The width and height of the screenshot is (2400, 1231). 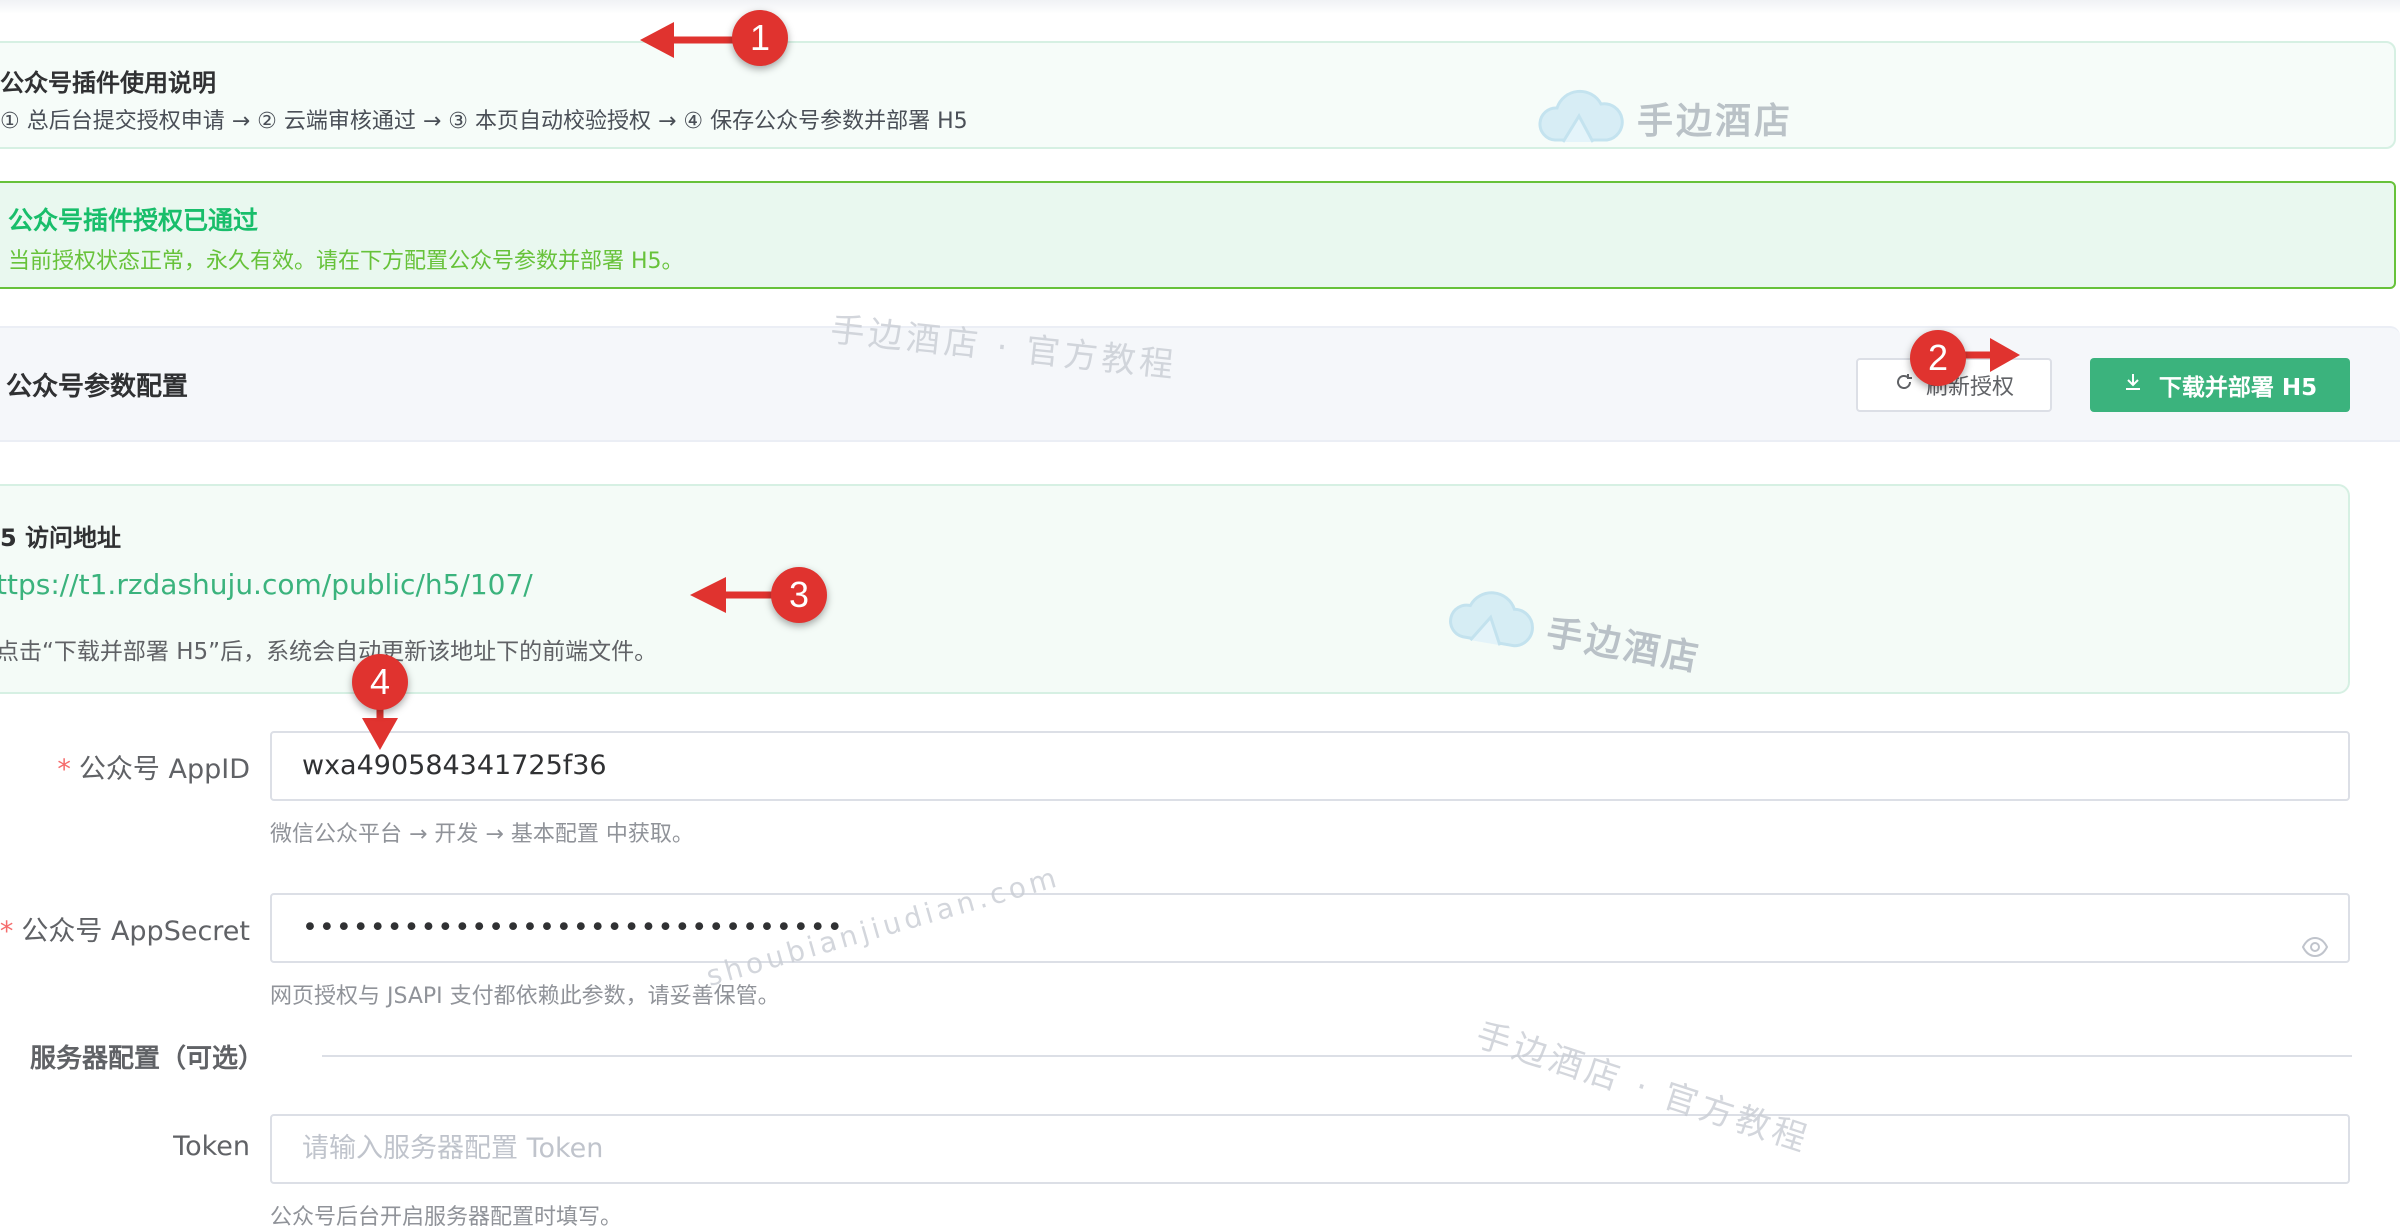 I want to click on appsecret-label: * 公众号 AppSecret, so click(x=125, y=931).